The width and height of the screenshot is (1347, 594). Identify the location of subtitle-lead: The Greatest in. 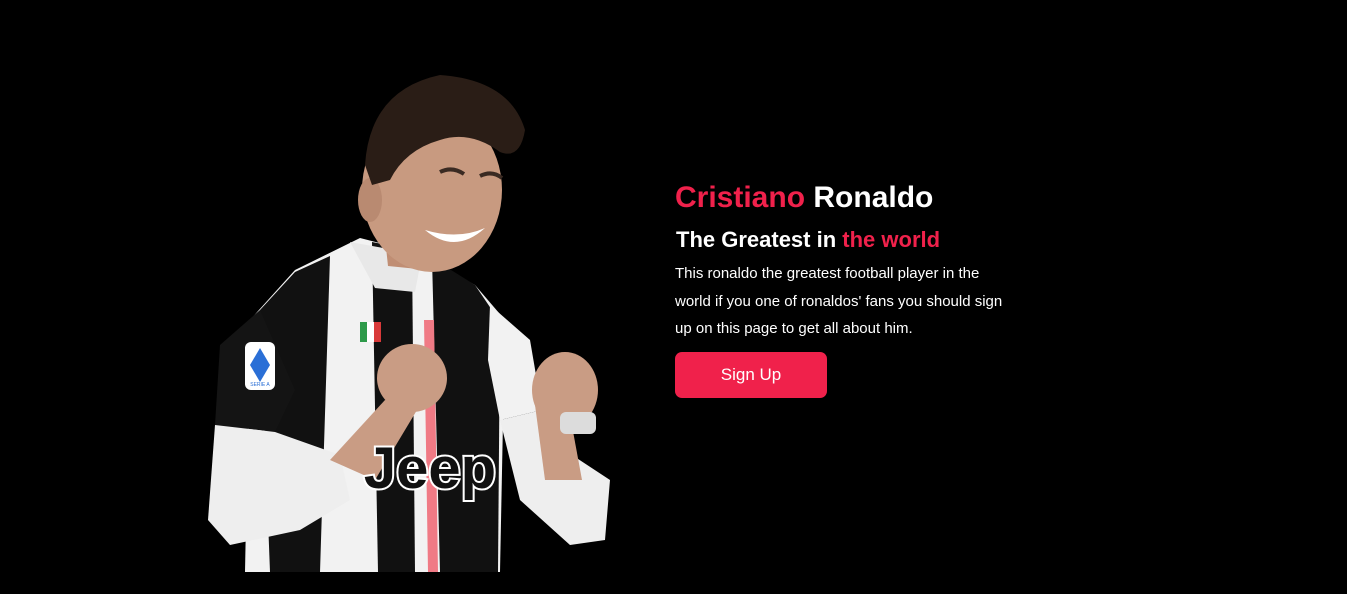
(756, 239).